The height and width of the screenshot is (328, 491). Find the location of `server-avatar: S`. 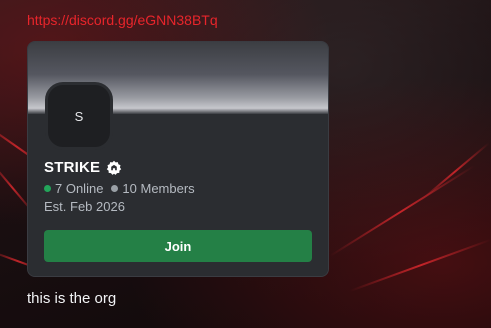

server-avatar: S is located at coordinates (79, 116).